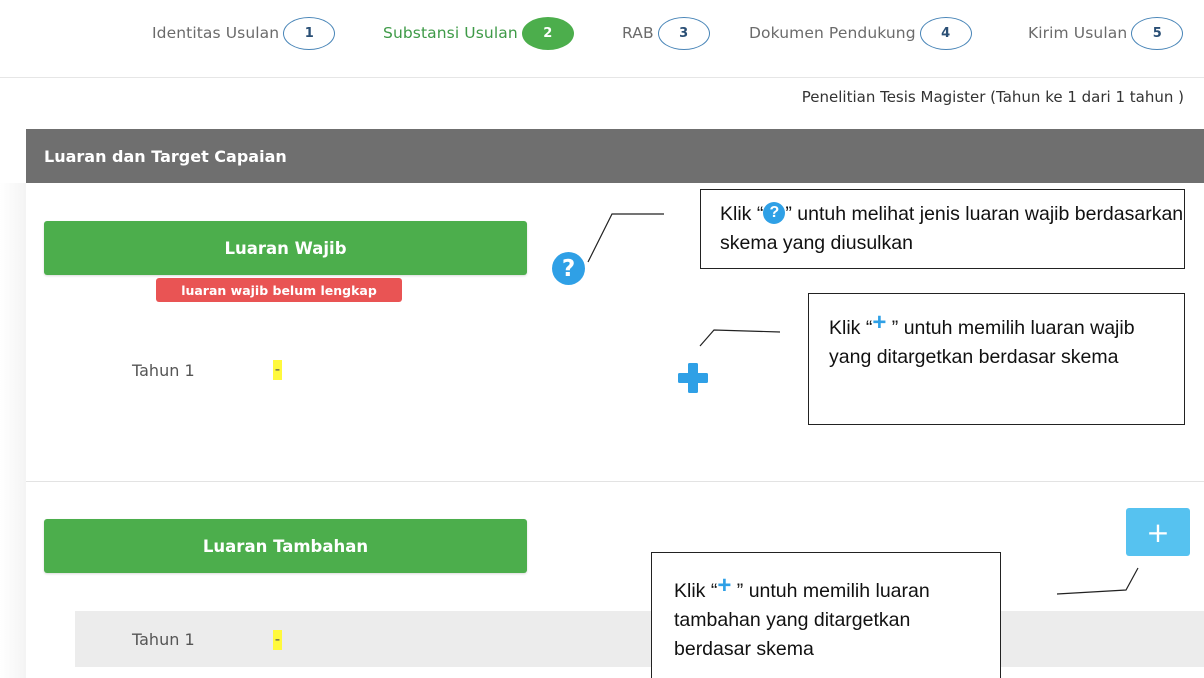  I want to click on step-substansi-usulan: Substansi Usulan 2, so click(478, 33).